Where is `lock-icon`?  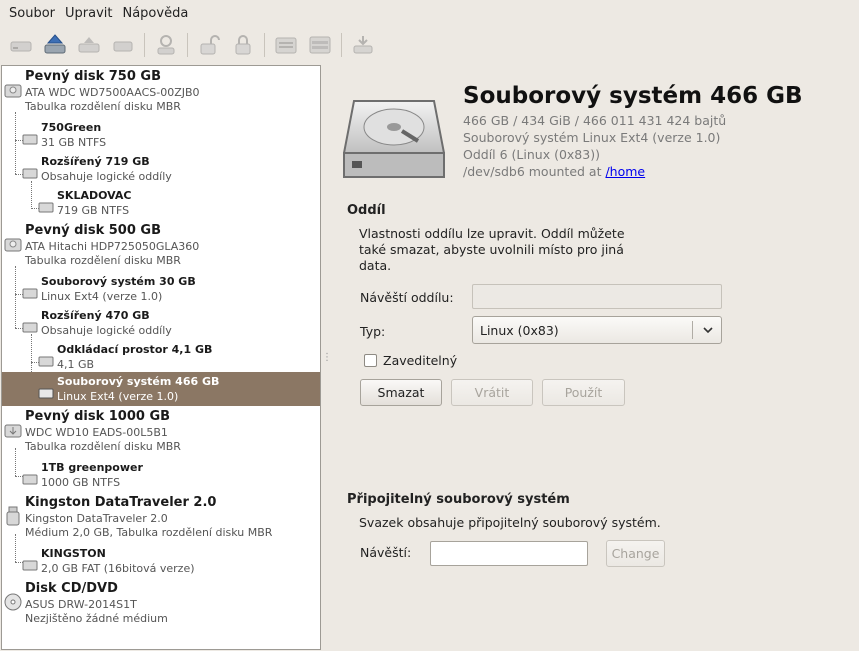
lock-icon is located at coordinates (243, 45).